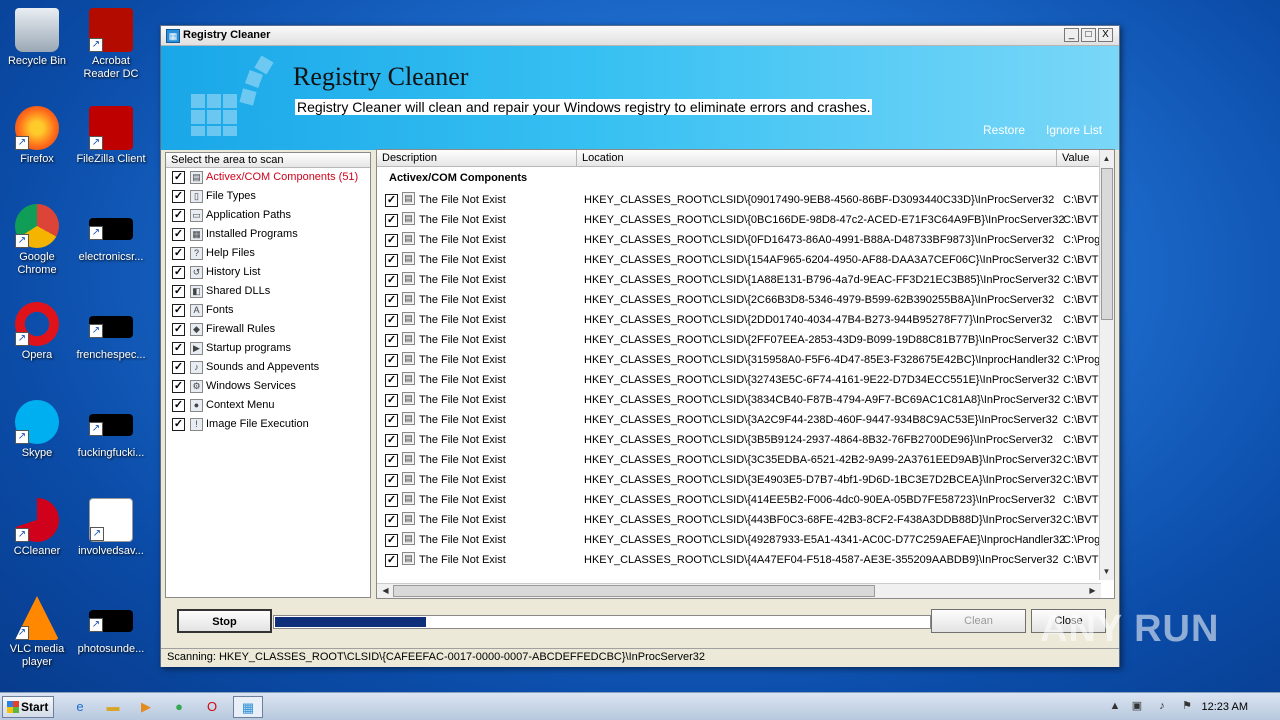  What do you see at coordinates (1106, 365) in the screenshot?
I see `results-vertical-scrollbar: ▲ ▼` at bounding box center [1106, 365].